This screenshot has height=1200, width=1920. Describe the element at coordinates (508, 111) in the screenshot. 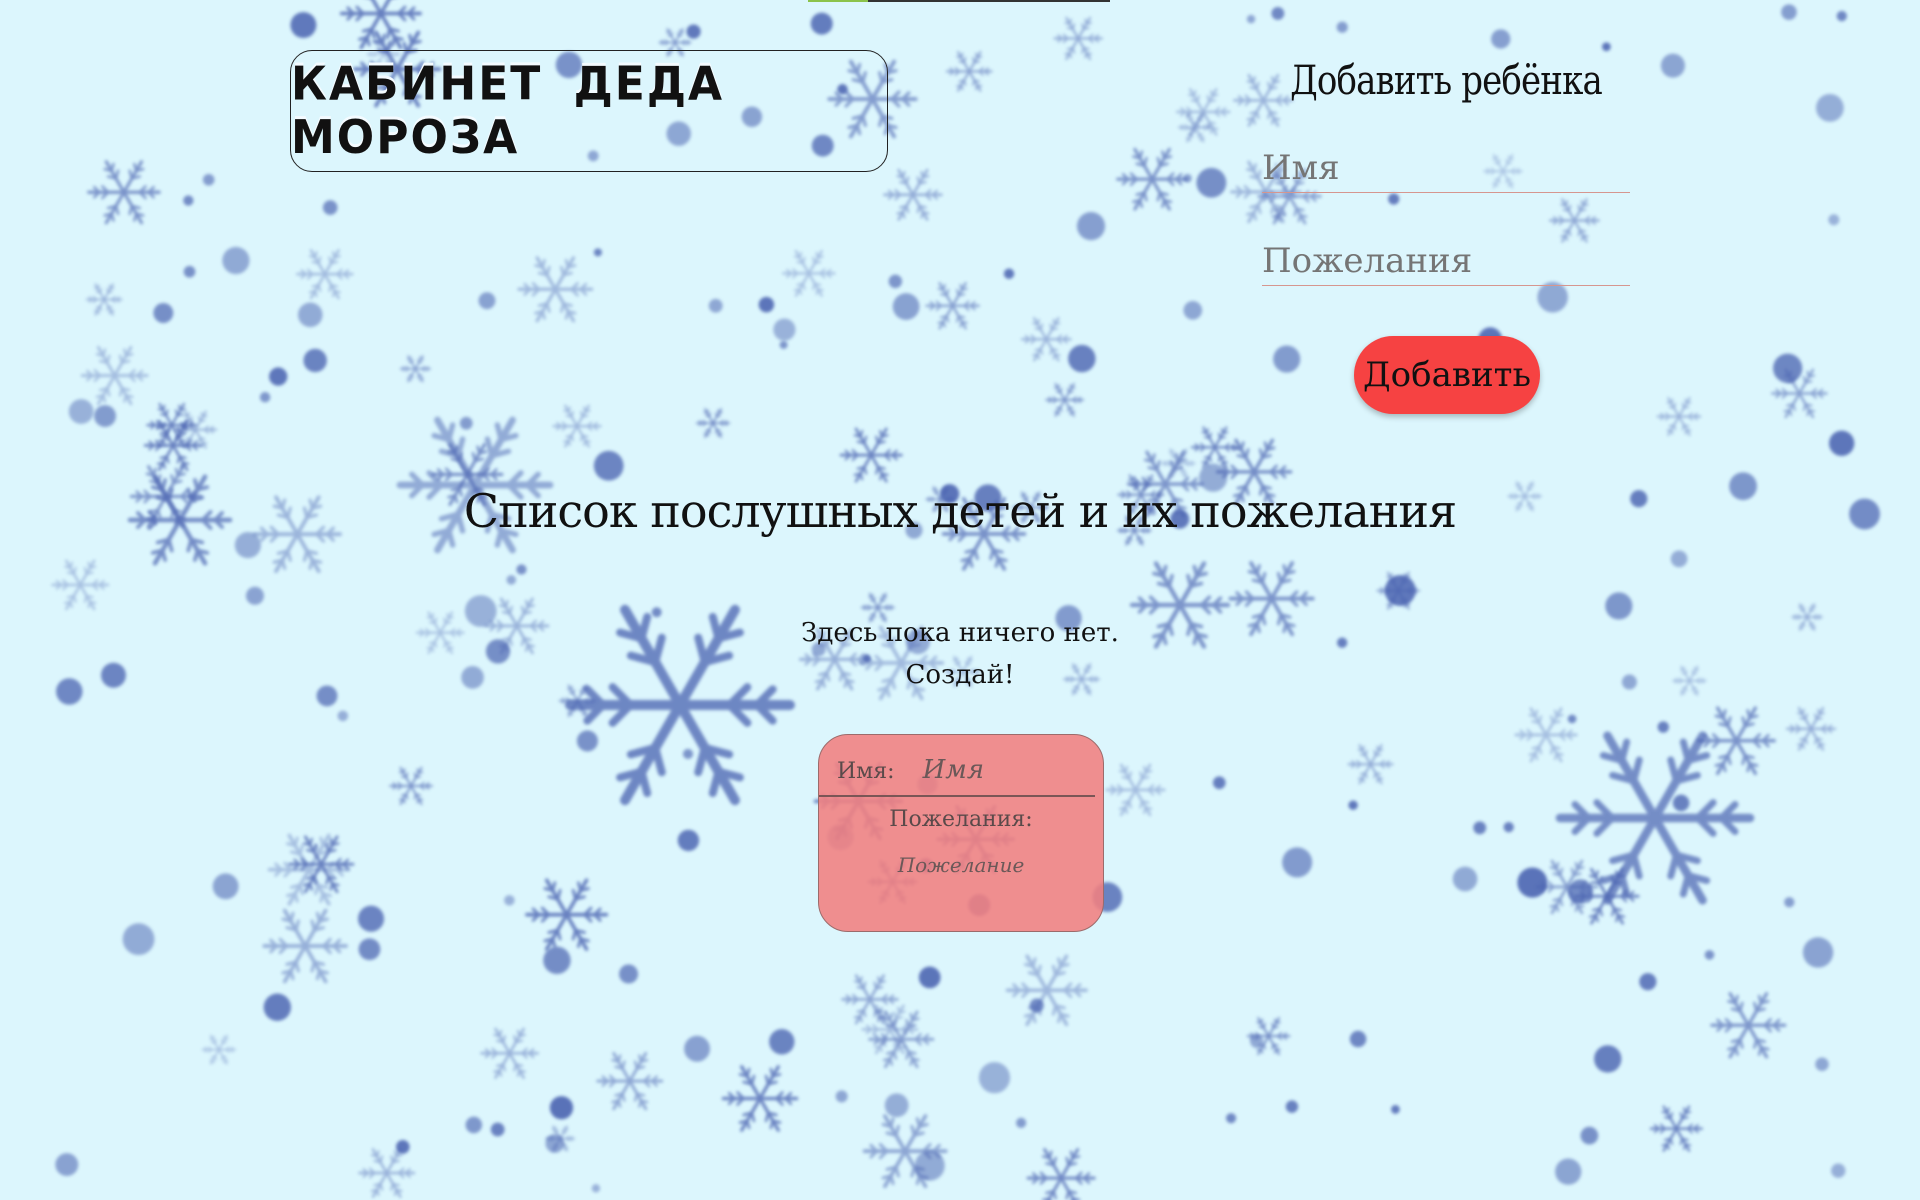

I see `logo-text: КАБИНЕТ ДЕДА МОРОЗА` at that location.